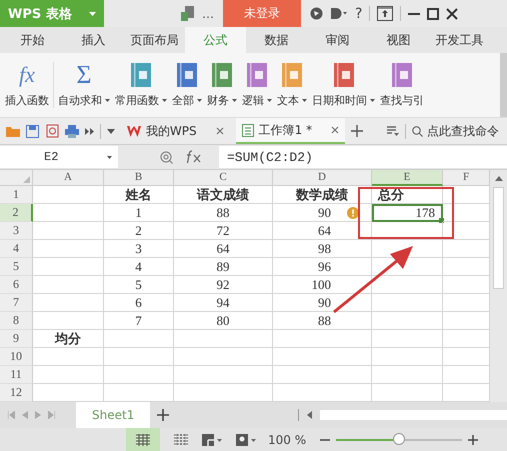 This screenshot has width=507, height=451. I want to click on page-layout-icon, so click(212, 440).